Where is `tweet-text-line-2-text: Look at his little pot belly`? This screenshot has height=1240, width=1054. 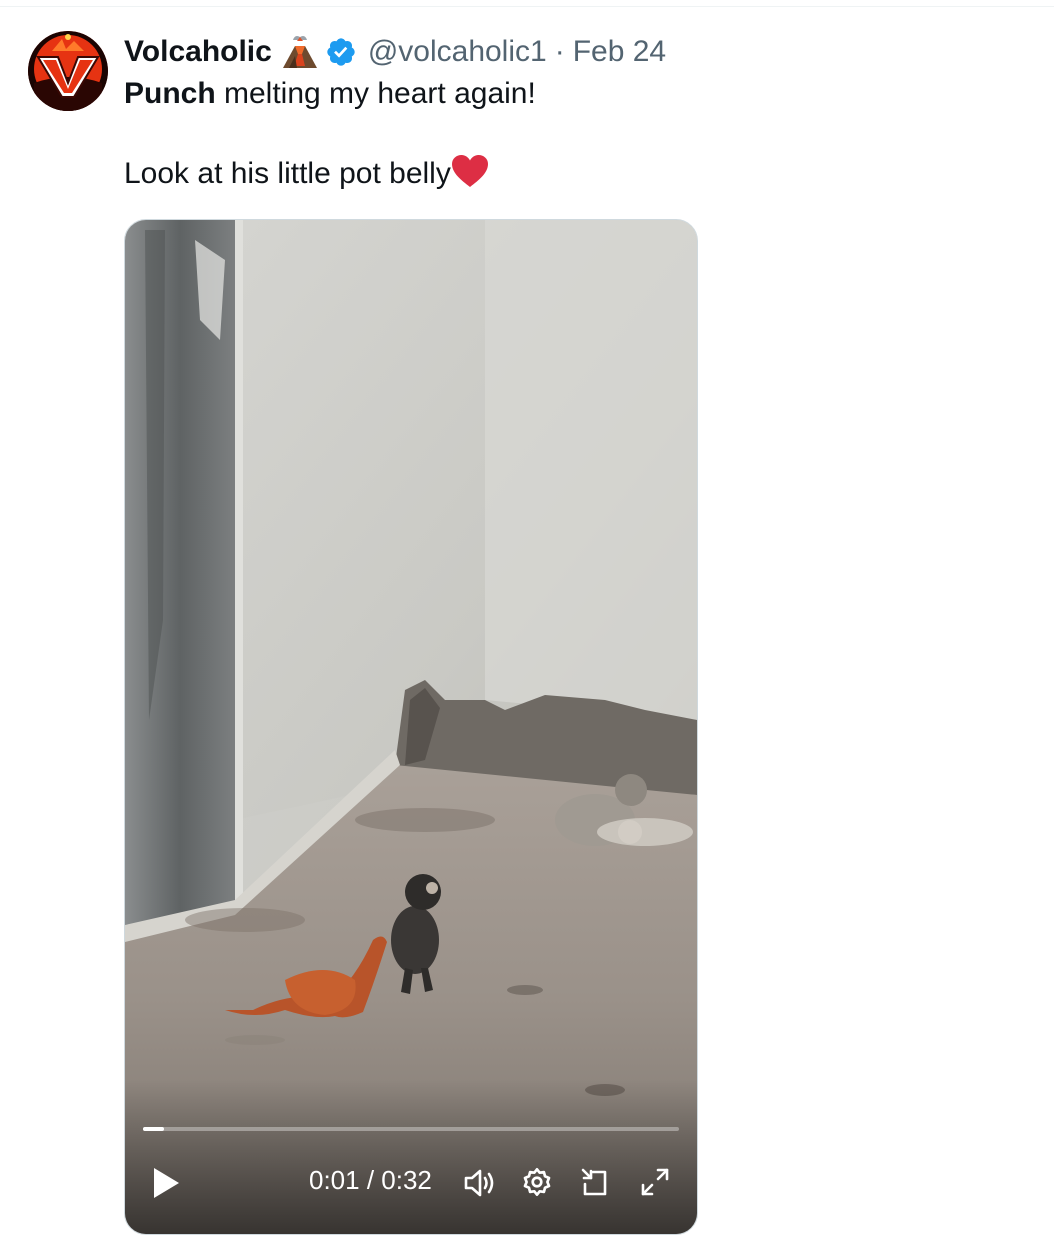 tweet-text-line-2-text: Look at his little pot belly is located at coordinates (287, 173).